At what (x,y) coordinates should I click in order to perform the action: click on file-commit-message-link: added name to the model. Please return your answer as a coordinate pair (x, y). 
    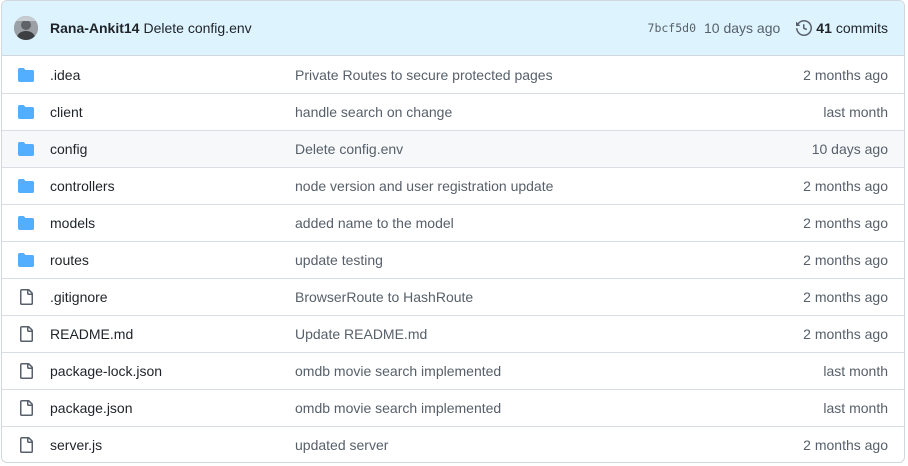
    Looking at the image, I should click on (470, 223).